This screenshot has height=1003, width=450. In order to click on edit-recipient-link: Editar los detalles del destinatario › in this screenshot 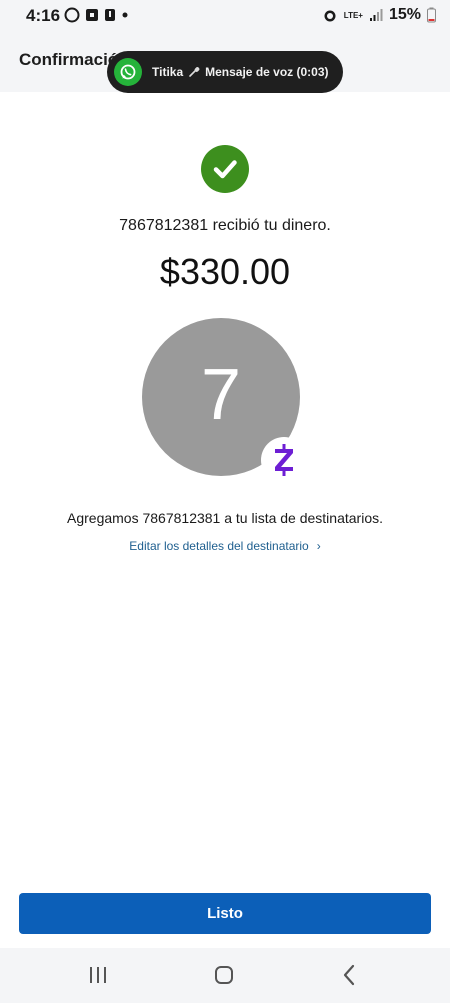, I will do `click(225, 546)`.